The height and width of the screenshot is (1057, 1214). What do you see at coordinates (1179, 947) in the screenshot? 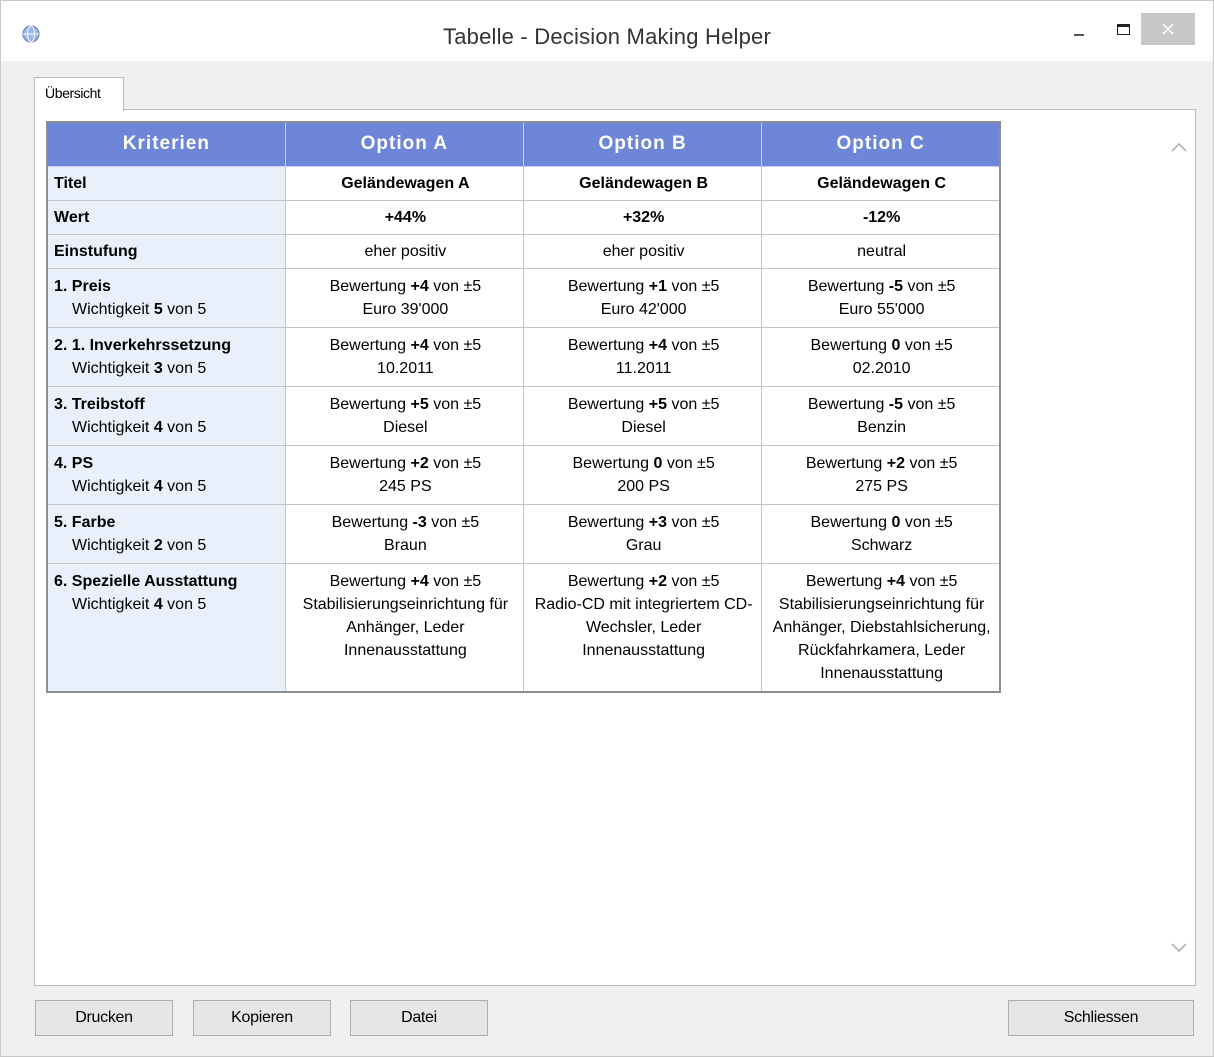
I see `chevron-down-icon` at bounding box center [1179, 947].